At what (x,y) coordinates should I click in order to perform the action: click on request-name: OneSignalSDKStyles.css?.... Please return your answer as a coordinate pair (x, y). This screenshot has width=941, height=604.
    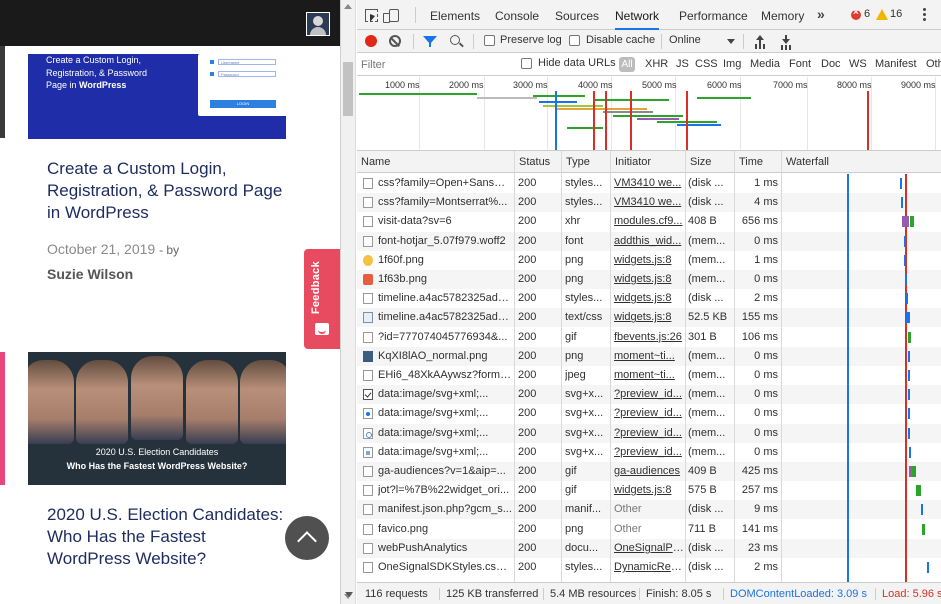
    Looking at the image, I should click on (445, 567).